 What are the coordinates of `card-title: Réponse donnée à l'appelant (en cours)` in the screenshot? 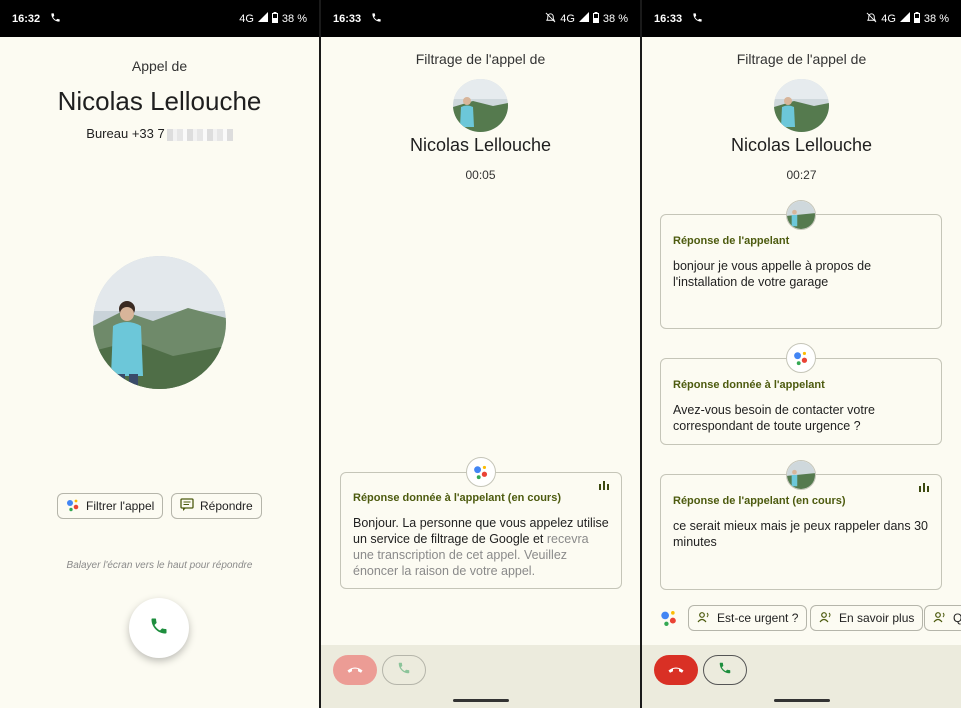 It's located at (457, 498).